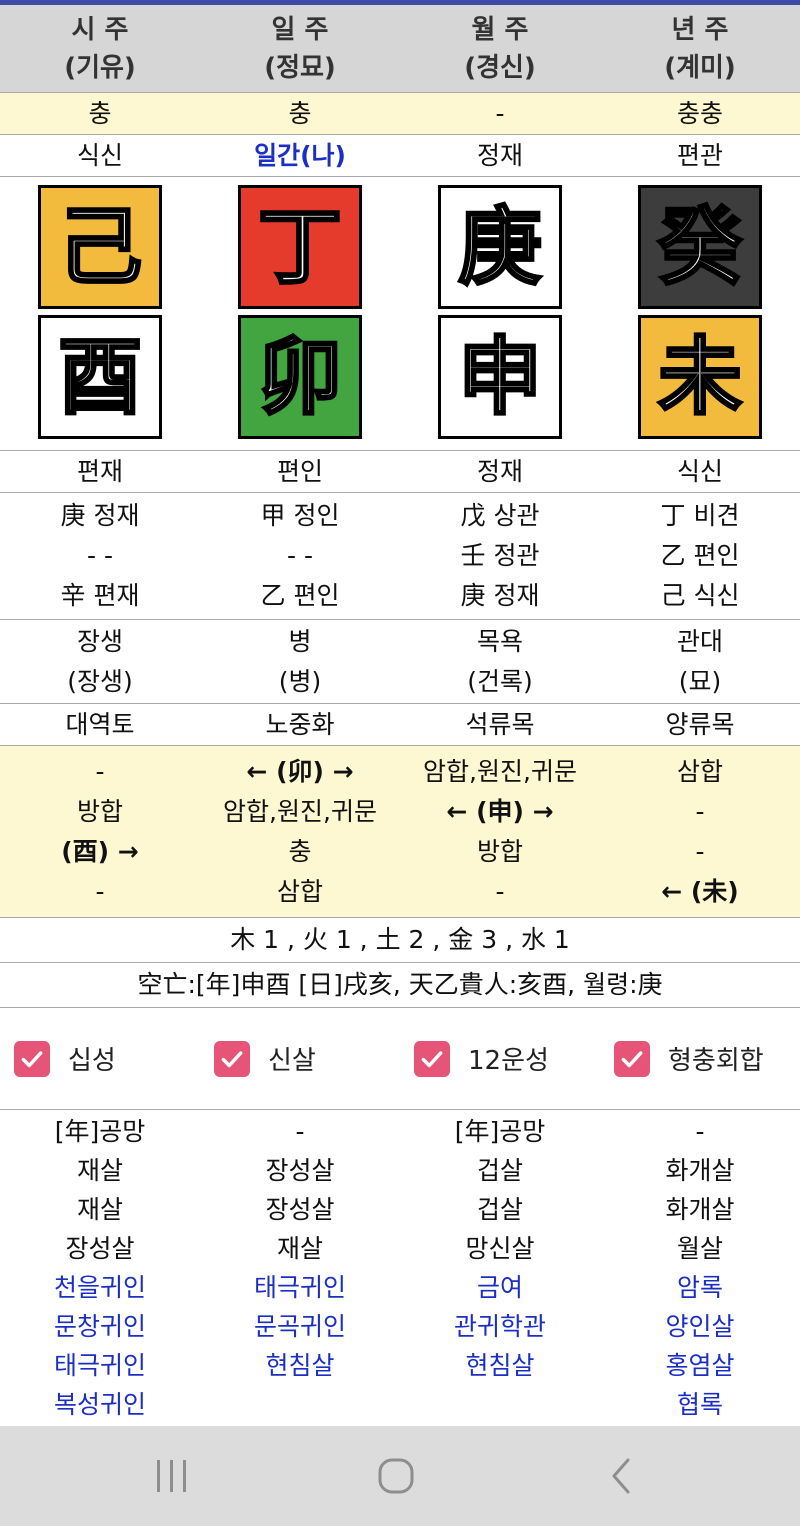 The height and width of the screenshot is (1526, 800). I want to click on gongmang-row: 空亡:[年]申酉 [日]戌亥, 天乙貴人:亥酉, 월령:庚, so click(400, 985).